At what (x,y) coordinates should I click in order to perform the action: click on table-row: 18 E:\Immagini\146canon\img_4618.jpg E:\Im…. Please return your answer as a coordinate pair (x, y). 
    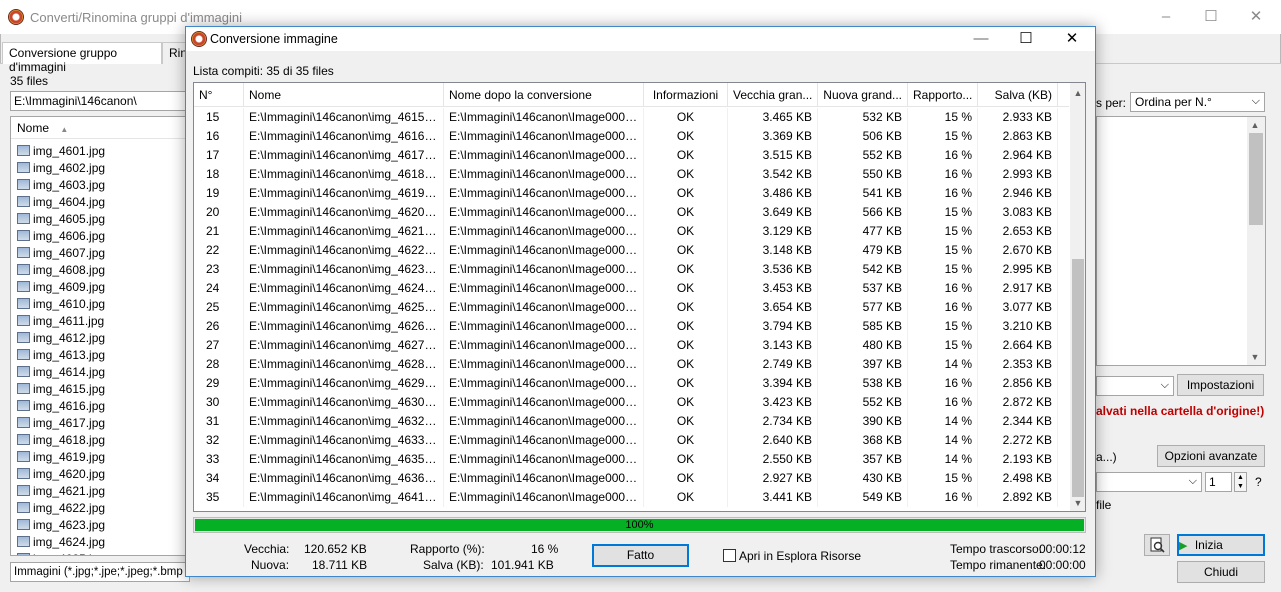
    Looking at the image, I should click on (631, 174).